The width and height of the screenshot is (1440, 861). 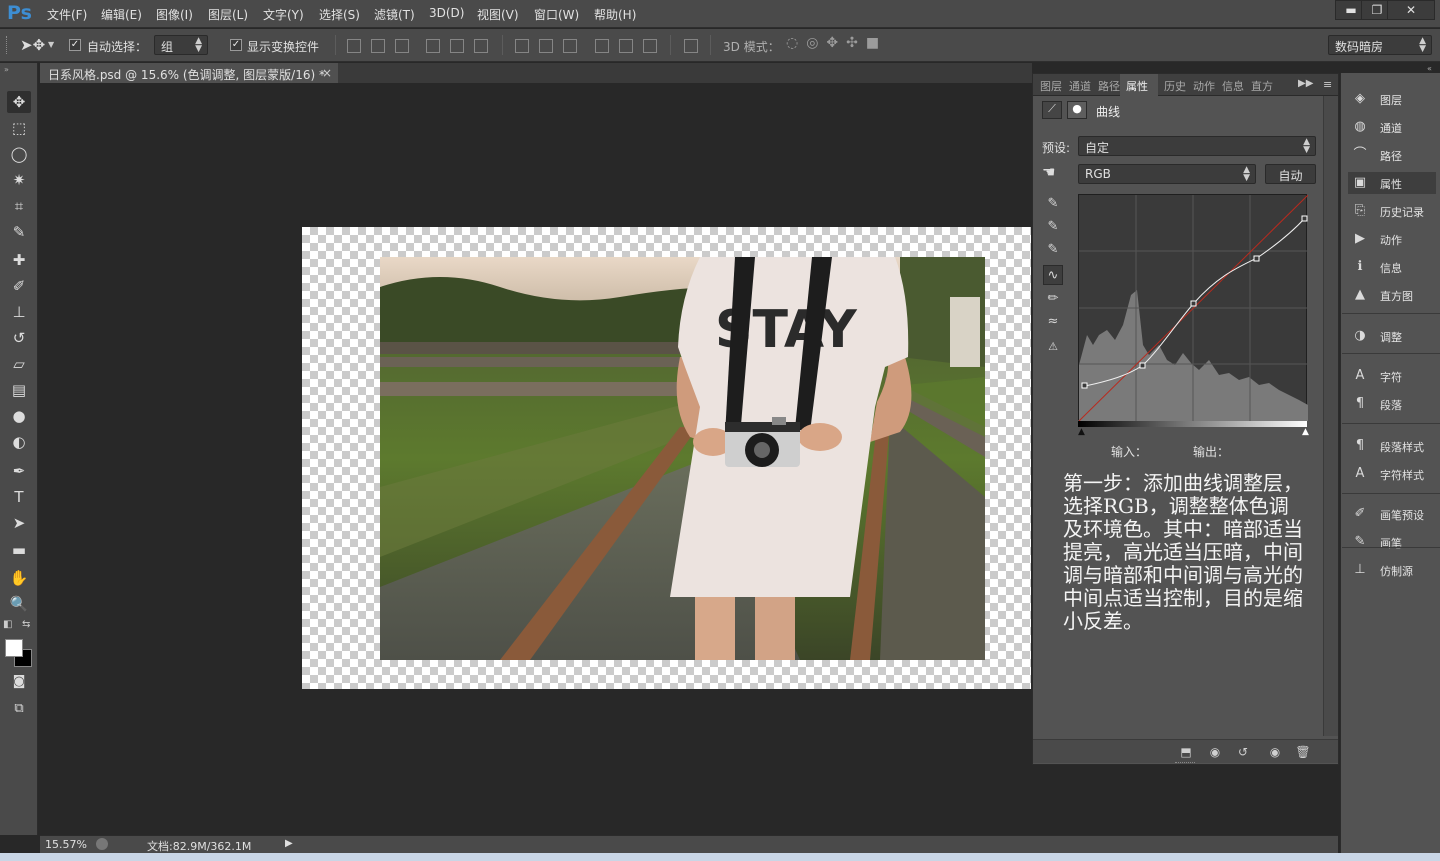 What do you see at coordinates (1233, 86) in the screenshot?
I see `tab-info: 信息` at bounding box center [1233, 86].